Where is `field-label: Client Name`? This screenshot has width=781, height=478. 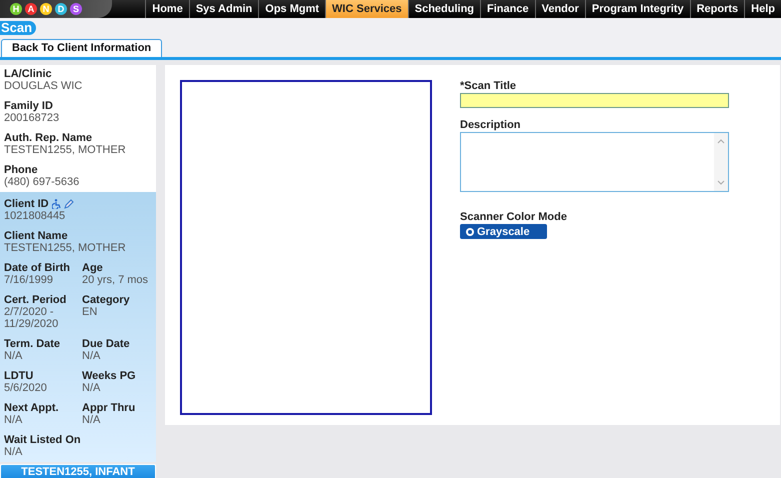
field-label: Client Name is located at coordinates (36, 236).